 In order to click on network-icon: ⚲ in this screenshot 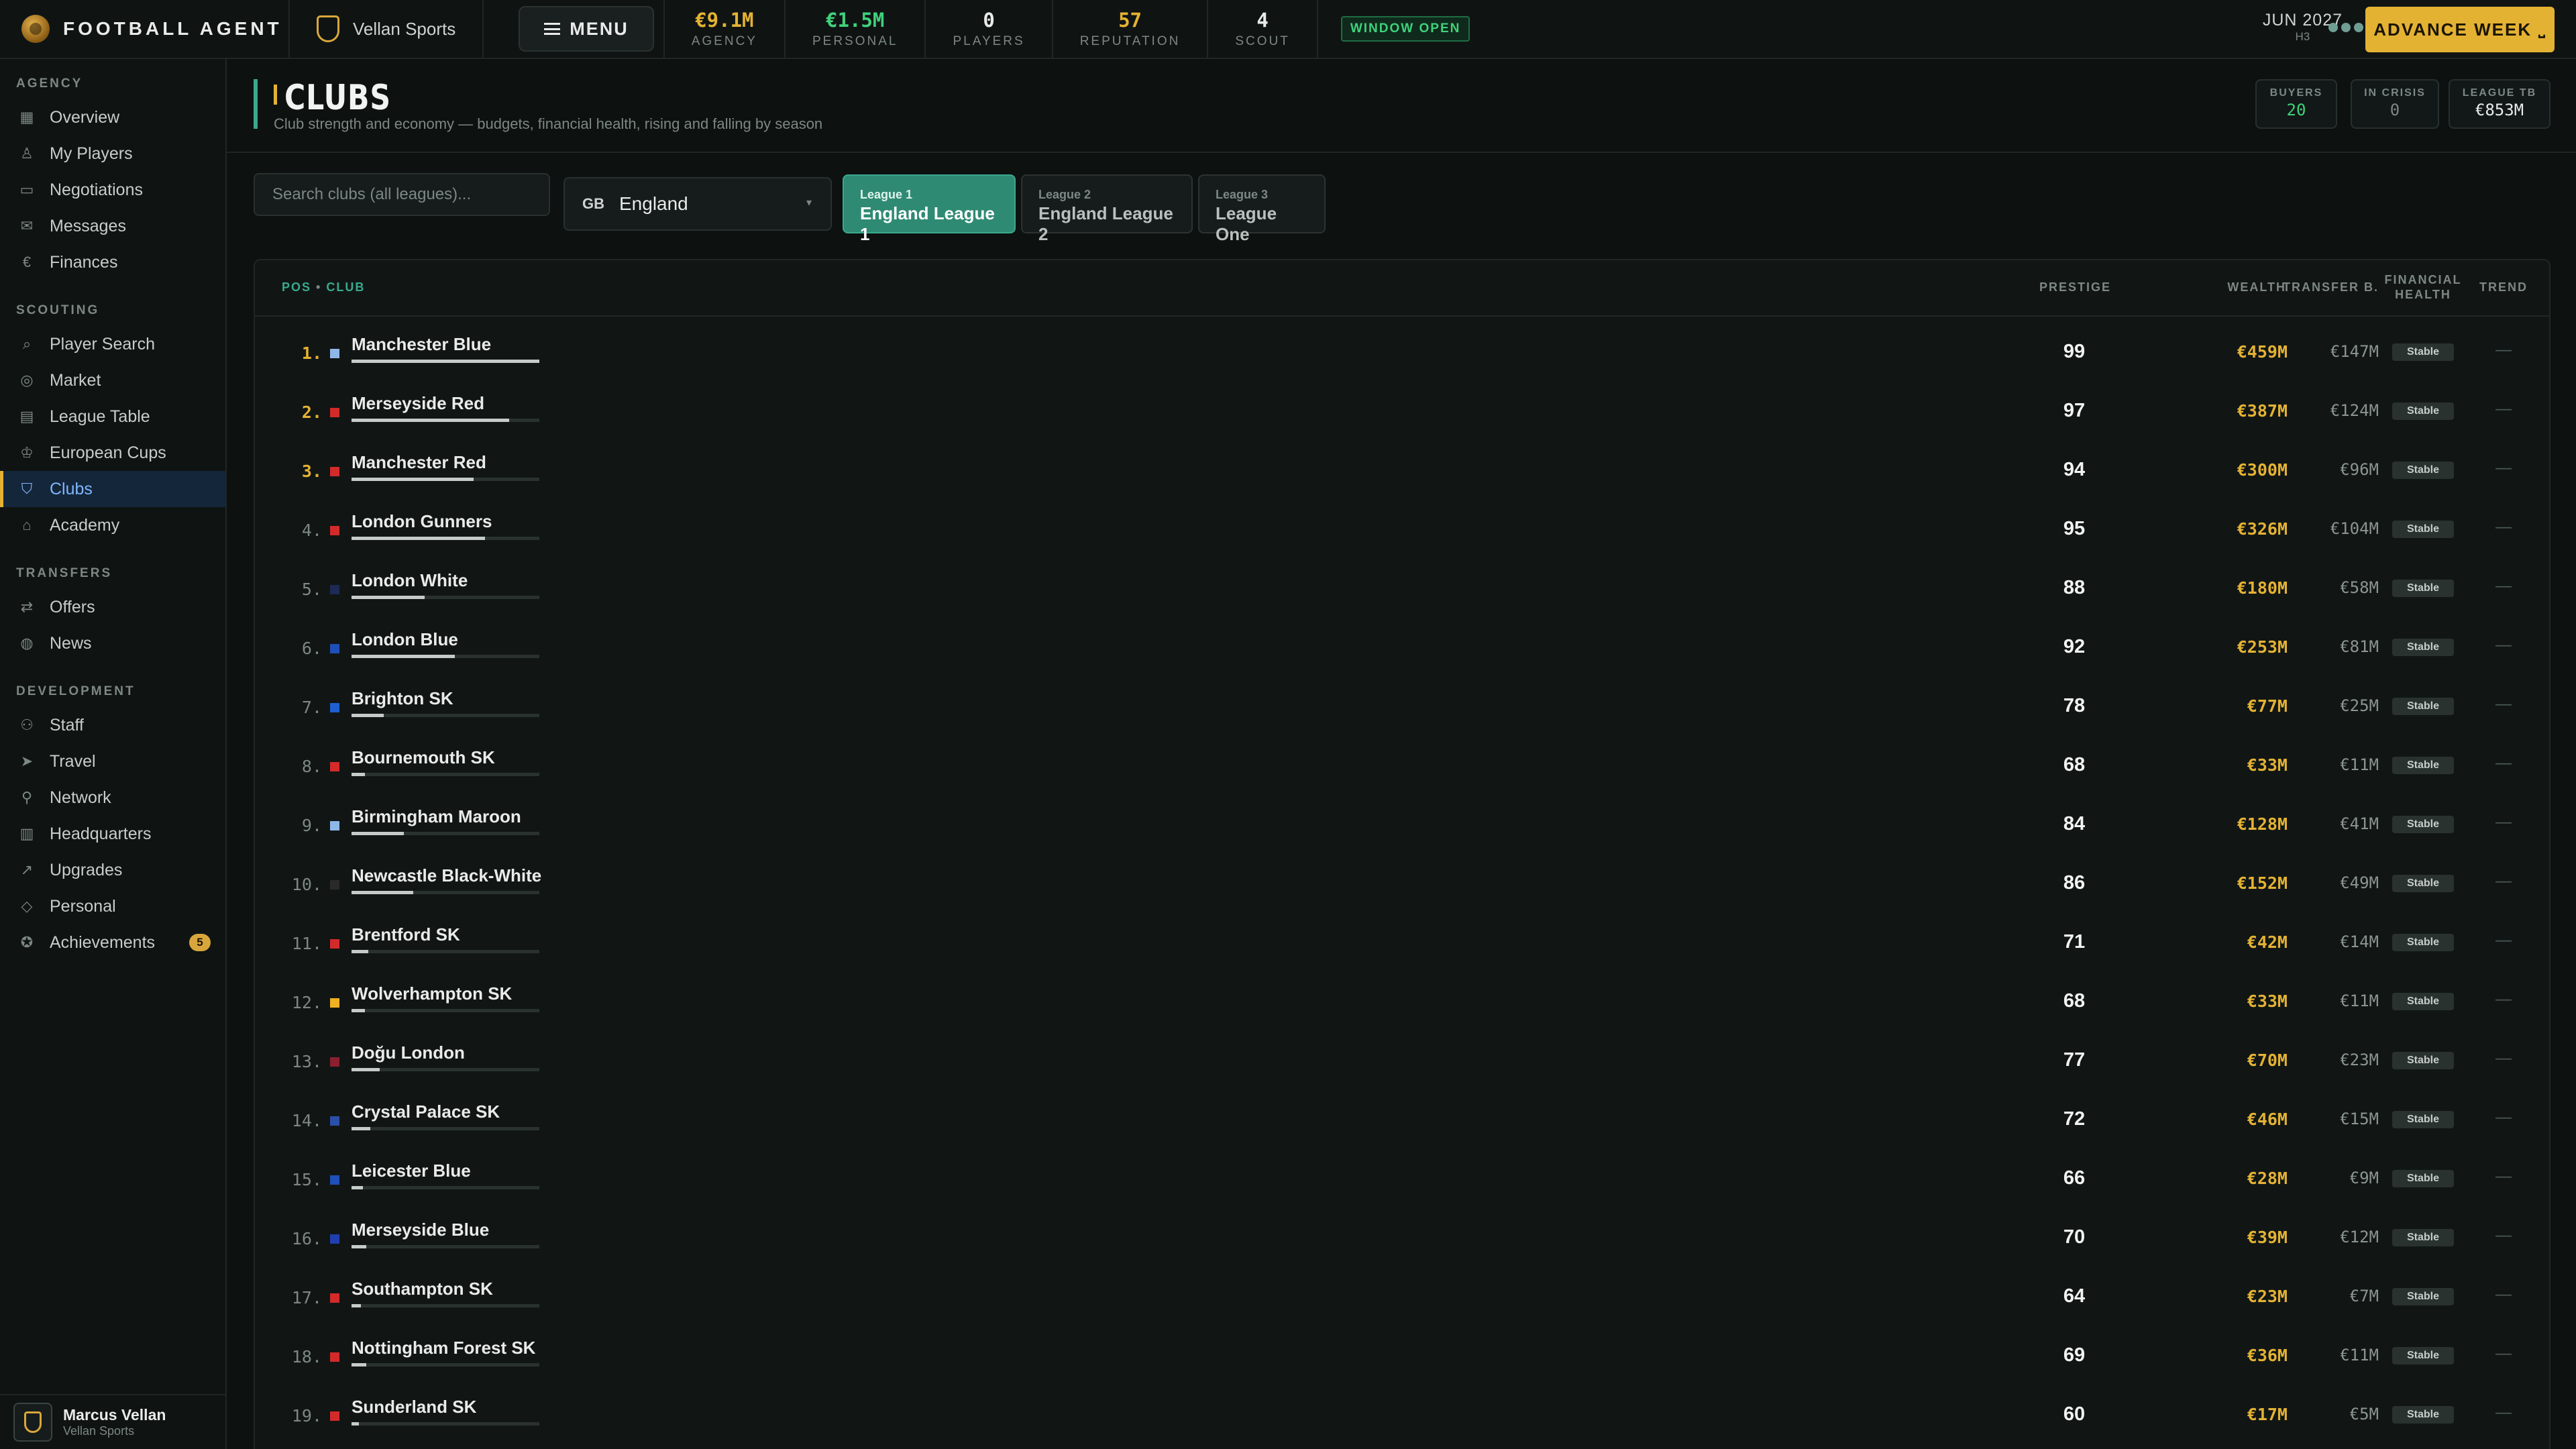, I will do `click(27, 797)`.